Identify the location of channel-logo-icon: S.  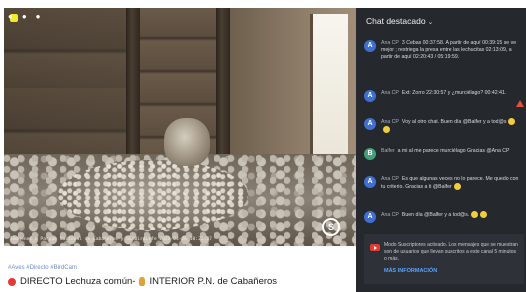
(331, 227).